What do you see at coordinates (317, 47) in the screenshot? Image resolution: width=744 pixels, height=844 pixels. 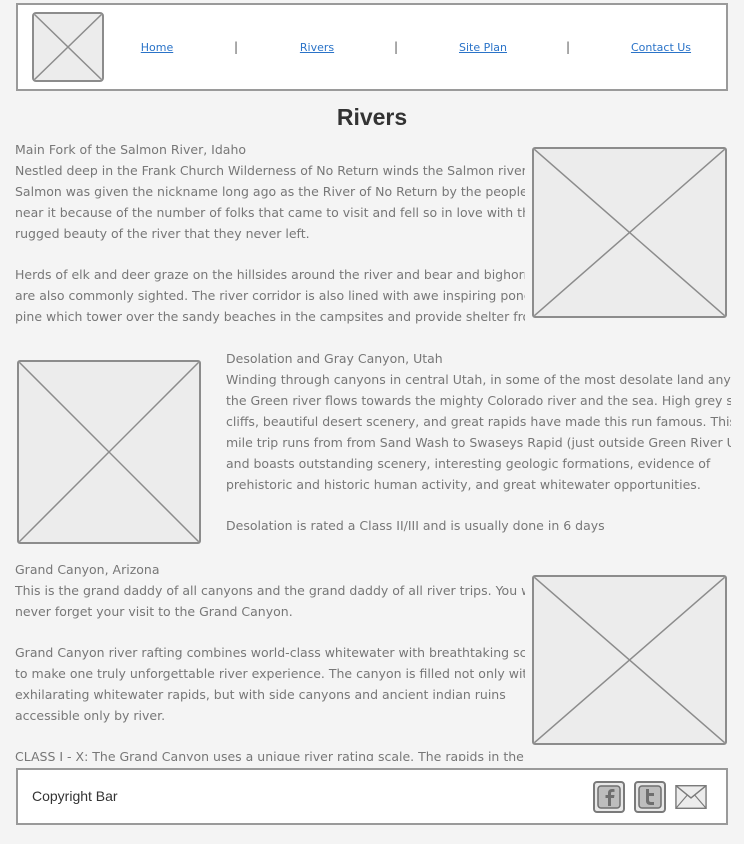 I see `nav-rivers-link: Rivers` at bounding box center [317, 47].